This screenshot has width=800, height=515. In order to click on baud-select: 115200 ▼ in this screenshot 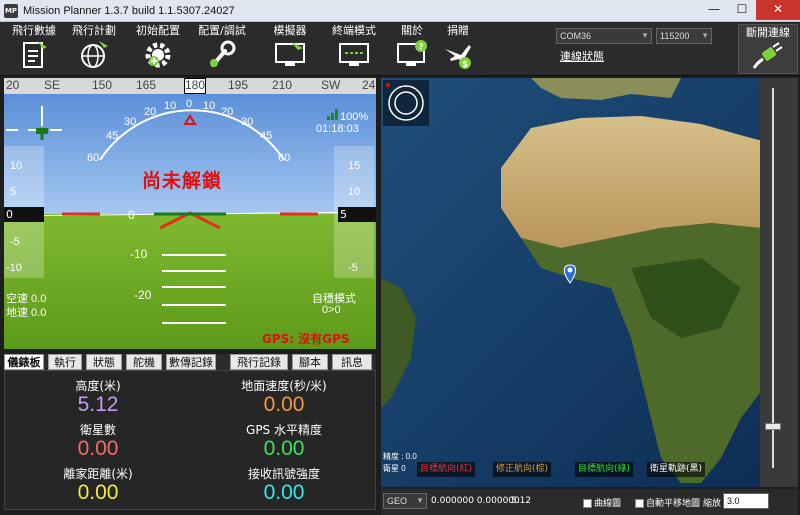, I will do `click(684, 36)`.